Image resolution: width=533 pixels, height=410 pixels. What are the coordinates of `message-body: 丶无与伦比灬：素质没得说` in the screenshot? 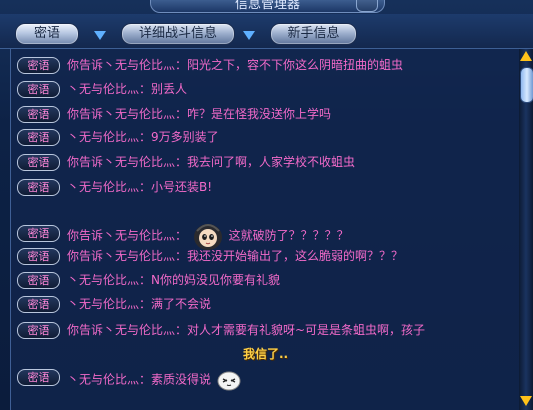 It's located at (139, 379).